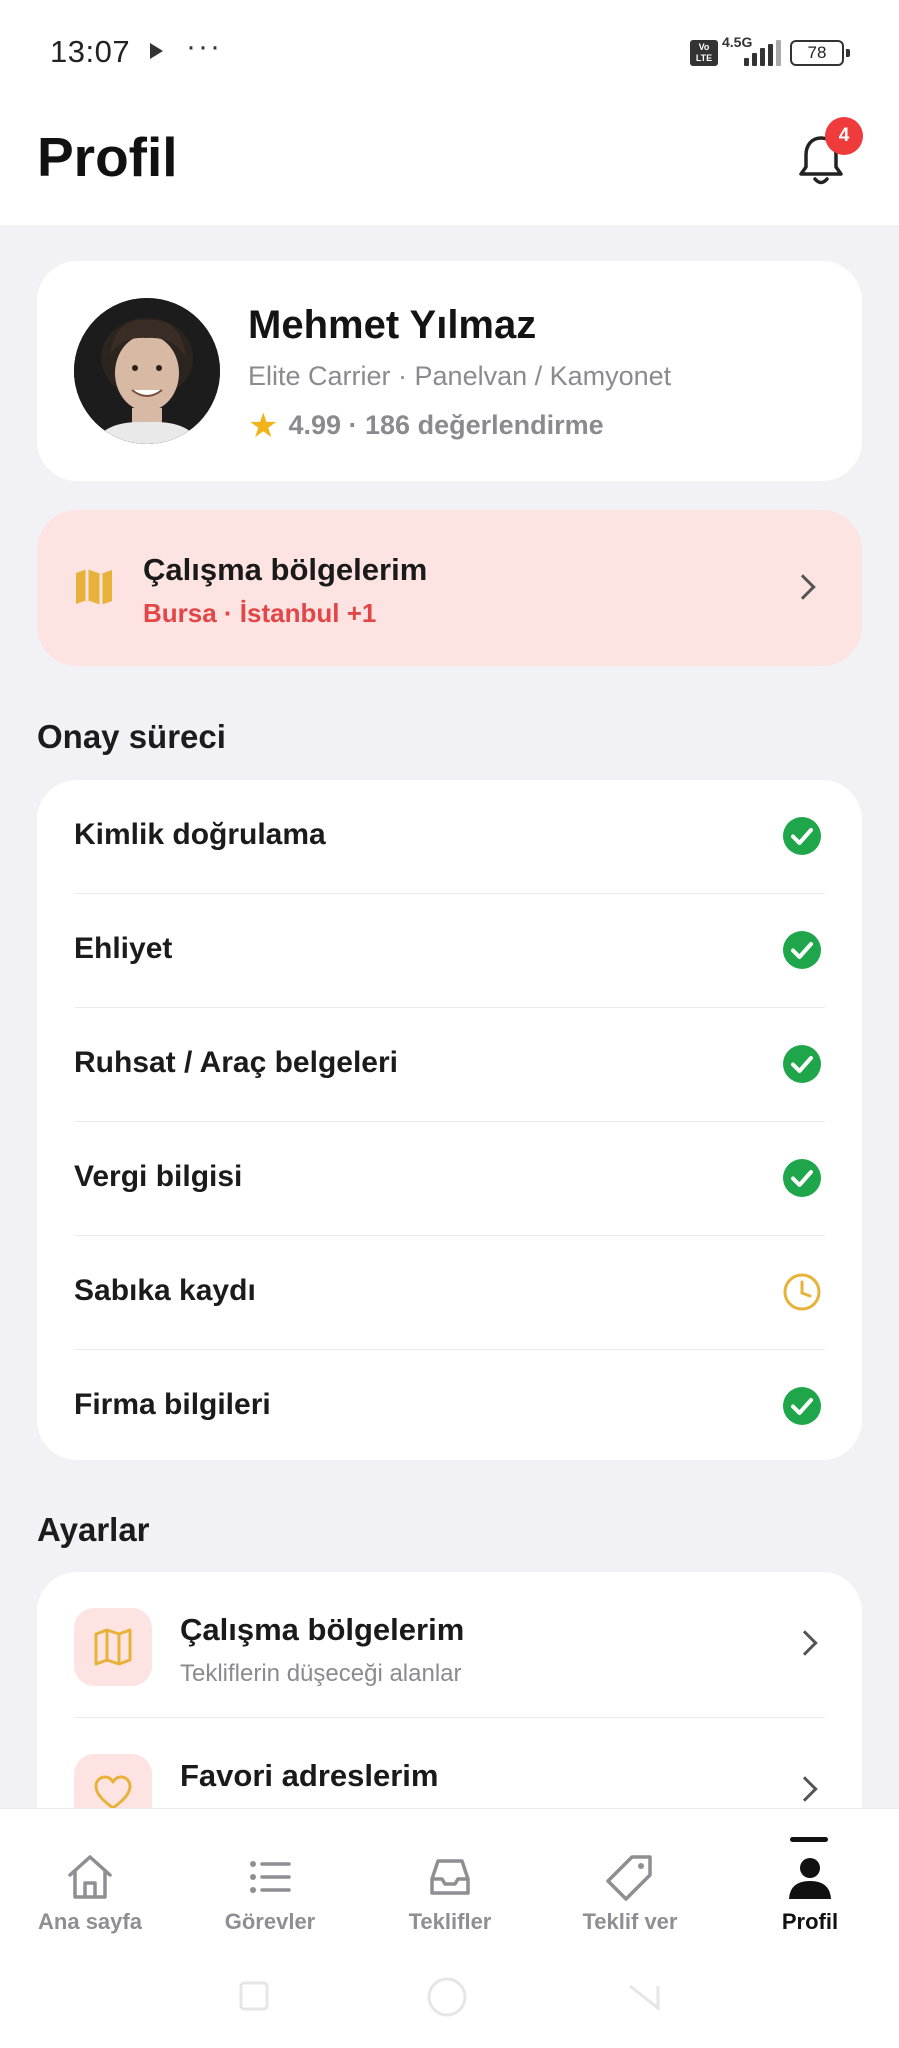  What do you see at coordinates (113, 1792) in the screenshot?
I see `heart-icon` at bounding box center [113, 1792].